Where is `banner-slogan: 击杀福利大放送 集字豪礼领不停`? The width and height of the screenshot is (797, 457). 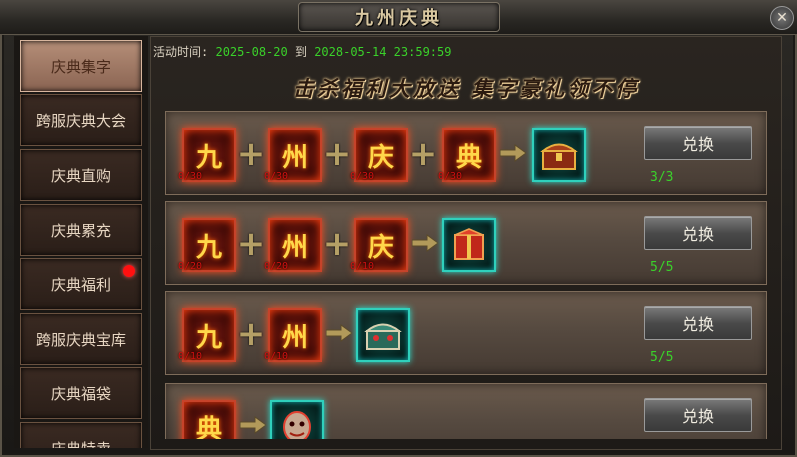
banner-slogan: 击杀福利大放送 集字豪礼领不停 is located at coordinates (466, 88).